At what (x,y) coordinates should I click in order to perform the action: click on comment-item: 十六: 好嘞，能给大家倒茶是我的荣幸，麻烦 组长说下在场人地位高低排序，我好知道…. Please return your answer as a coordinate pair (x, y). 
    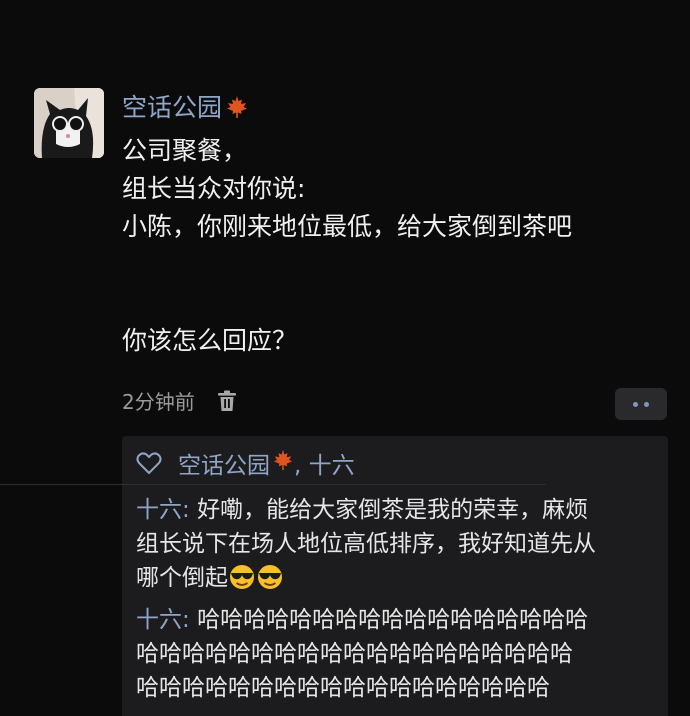
    Looking at the image, I should click on (401, 544).